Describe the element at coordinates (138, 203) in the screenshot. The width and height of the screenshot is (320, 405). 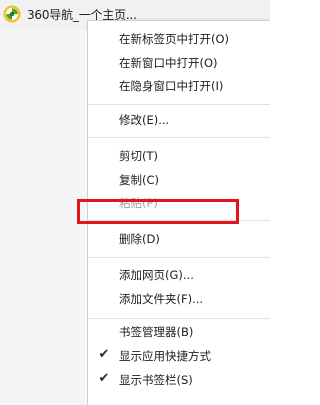
I see `menu-item-label: 粘贴(P)` at that location.